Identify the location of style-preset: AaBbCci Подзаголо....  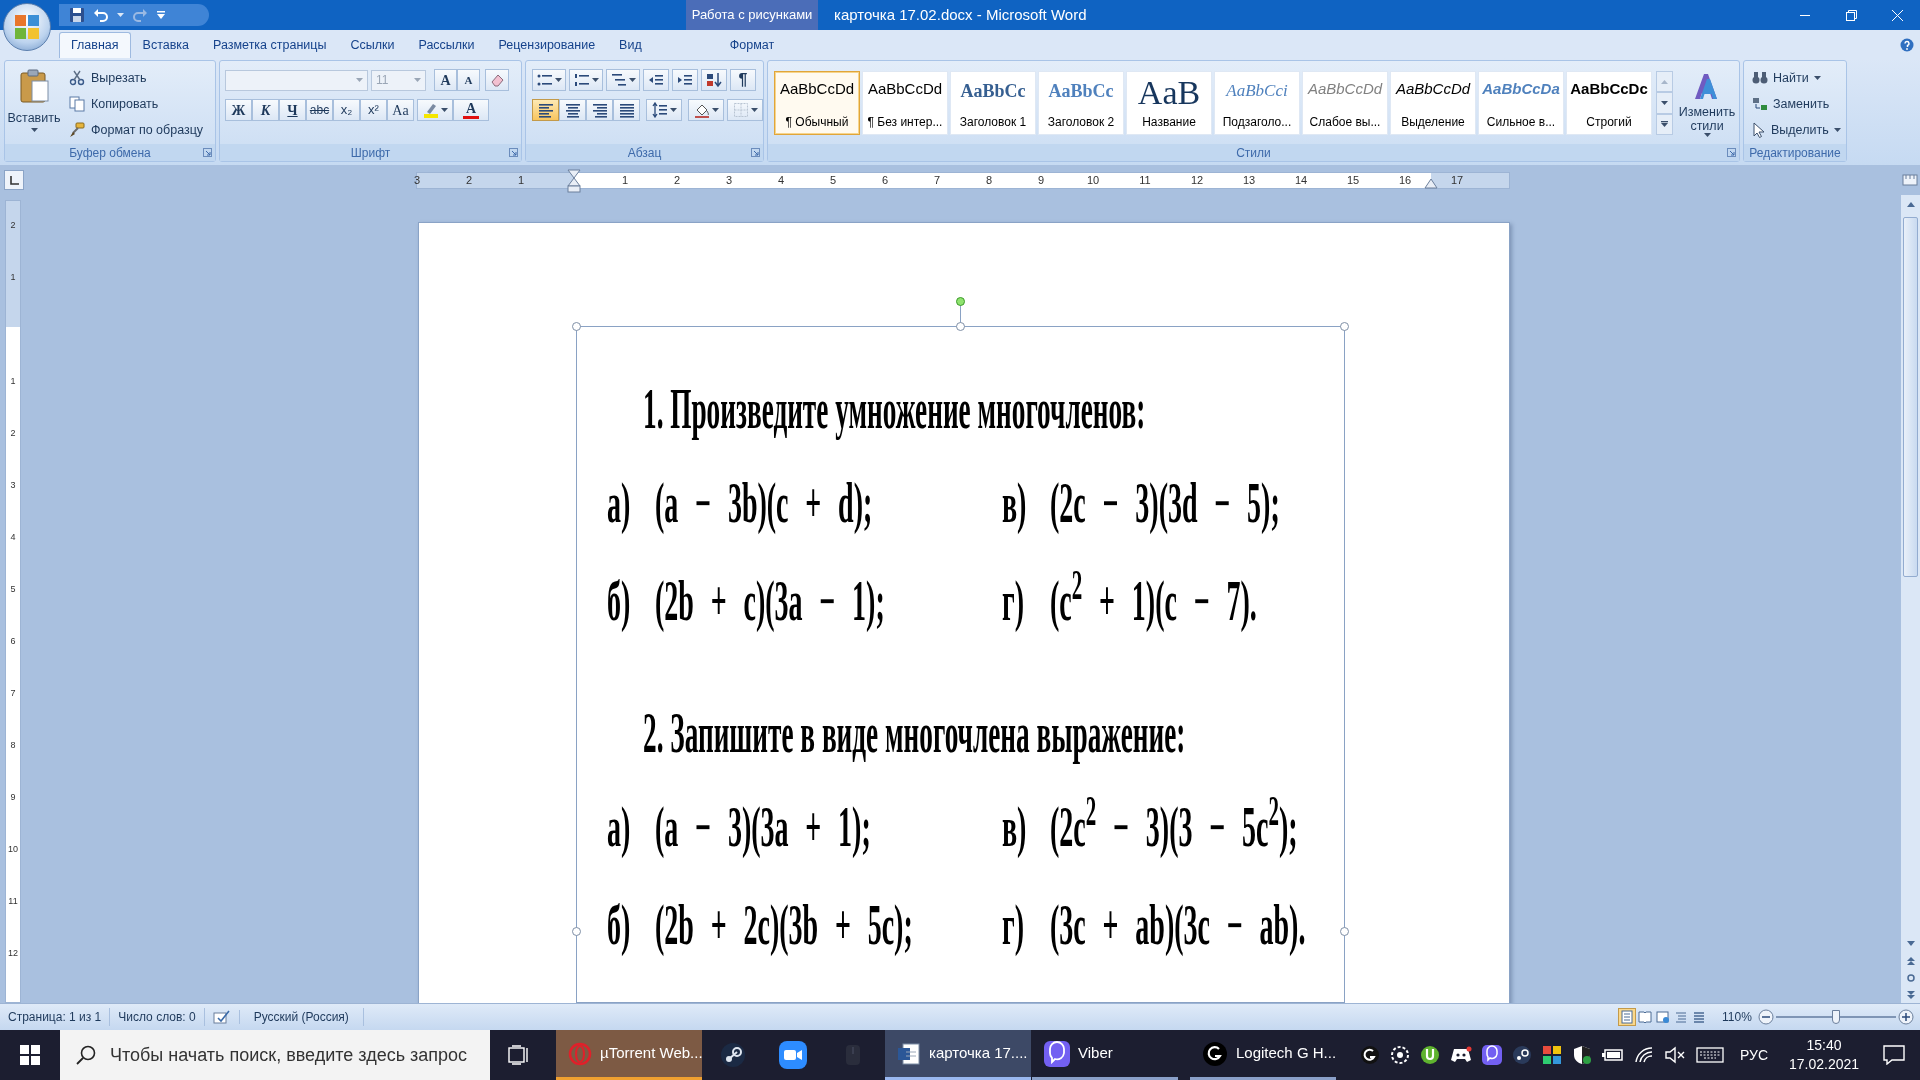
(1257, 103).